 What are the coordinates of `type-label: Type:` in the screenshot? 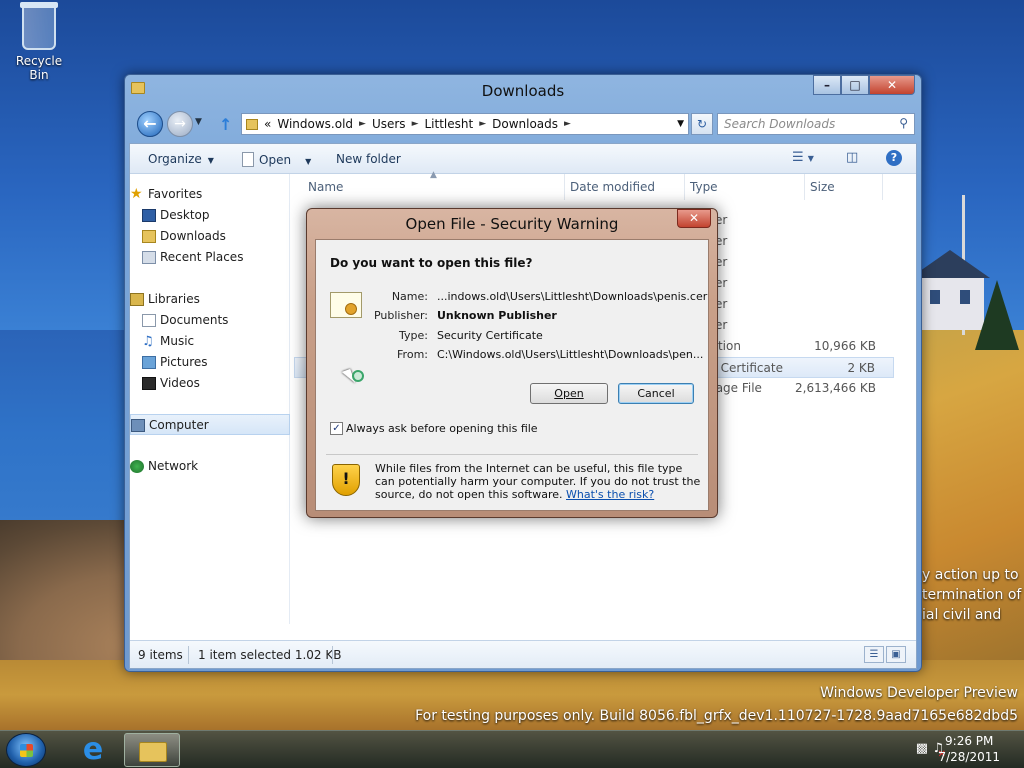 It's located at (413, 335).